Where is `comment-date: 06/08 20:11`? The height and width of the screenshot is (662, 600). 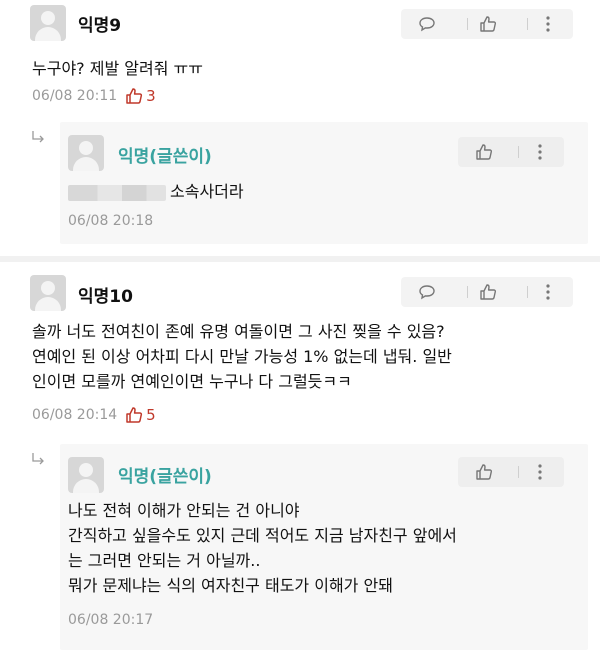
comment-date: 06/08 20:11 is located at coordinates (75, 96).